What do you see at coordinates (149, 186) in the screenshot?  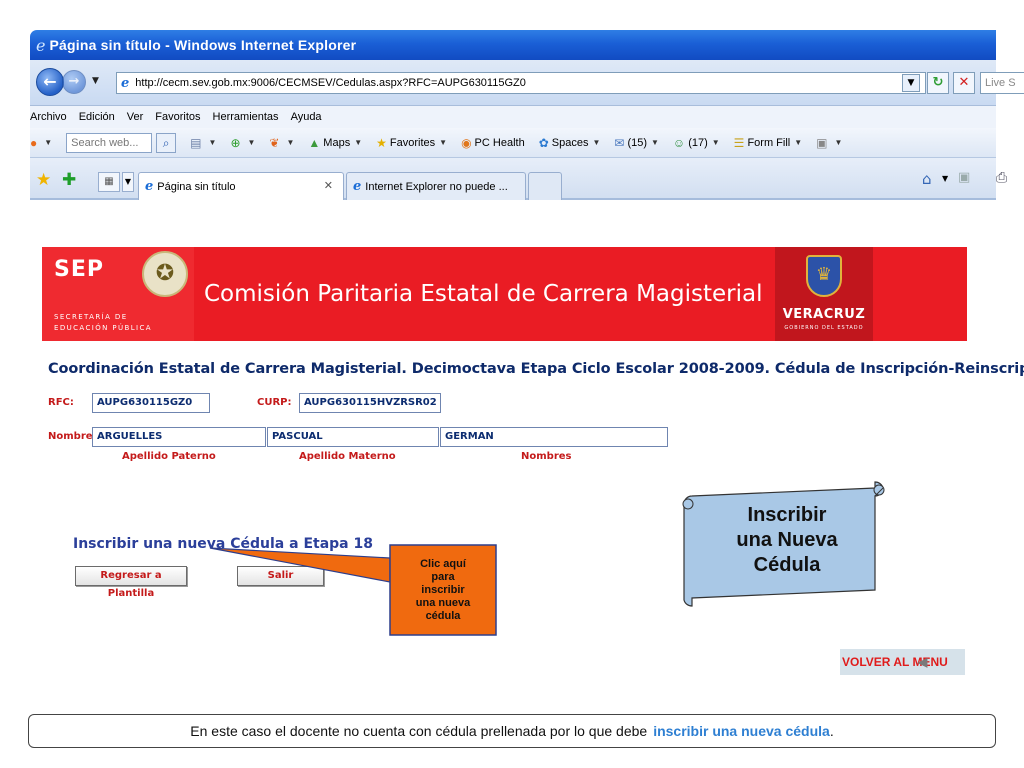 I see `tab-ie-icon: e` at bounding box center [149, 186].